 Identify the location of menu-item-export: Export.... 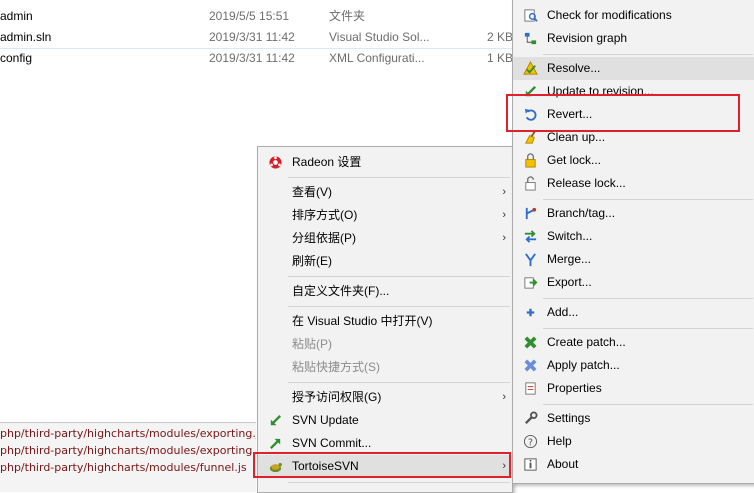
(633, 282).